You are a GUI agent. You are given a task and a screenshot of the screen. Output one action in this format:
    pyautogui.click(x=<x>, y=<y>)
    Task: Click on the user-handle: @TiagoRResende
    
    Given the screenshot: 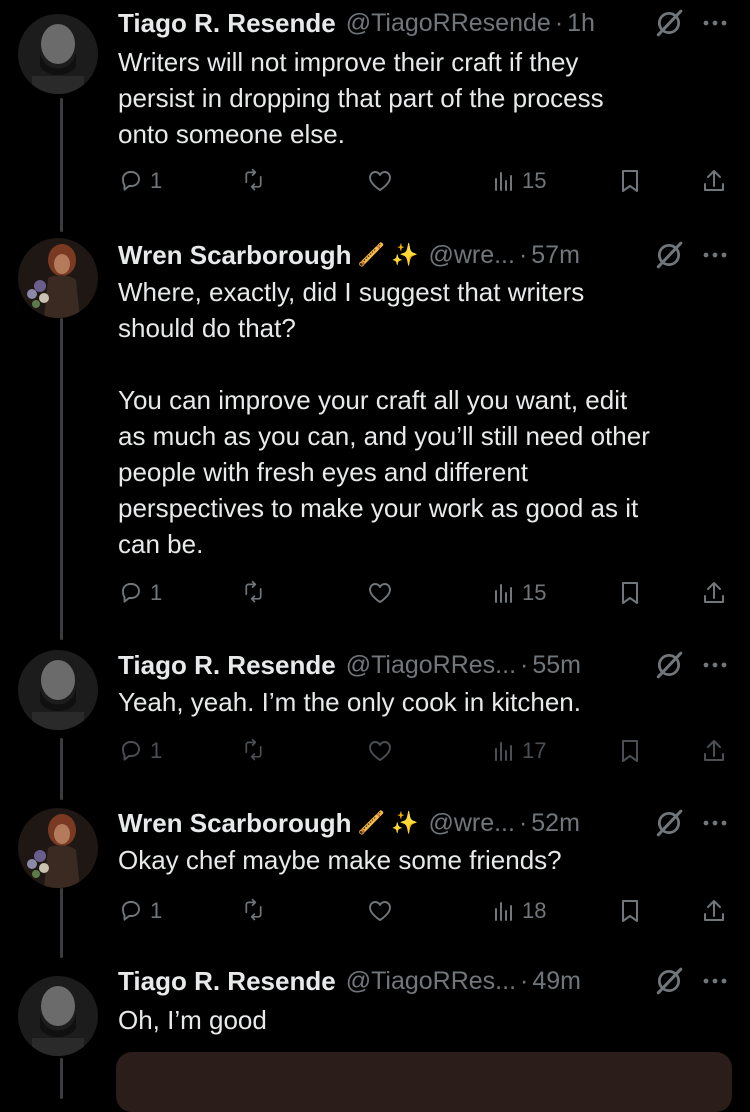 What is the action you would take?
    pyautogui.click(x=448, y=23)
    